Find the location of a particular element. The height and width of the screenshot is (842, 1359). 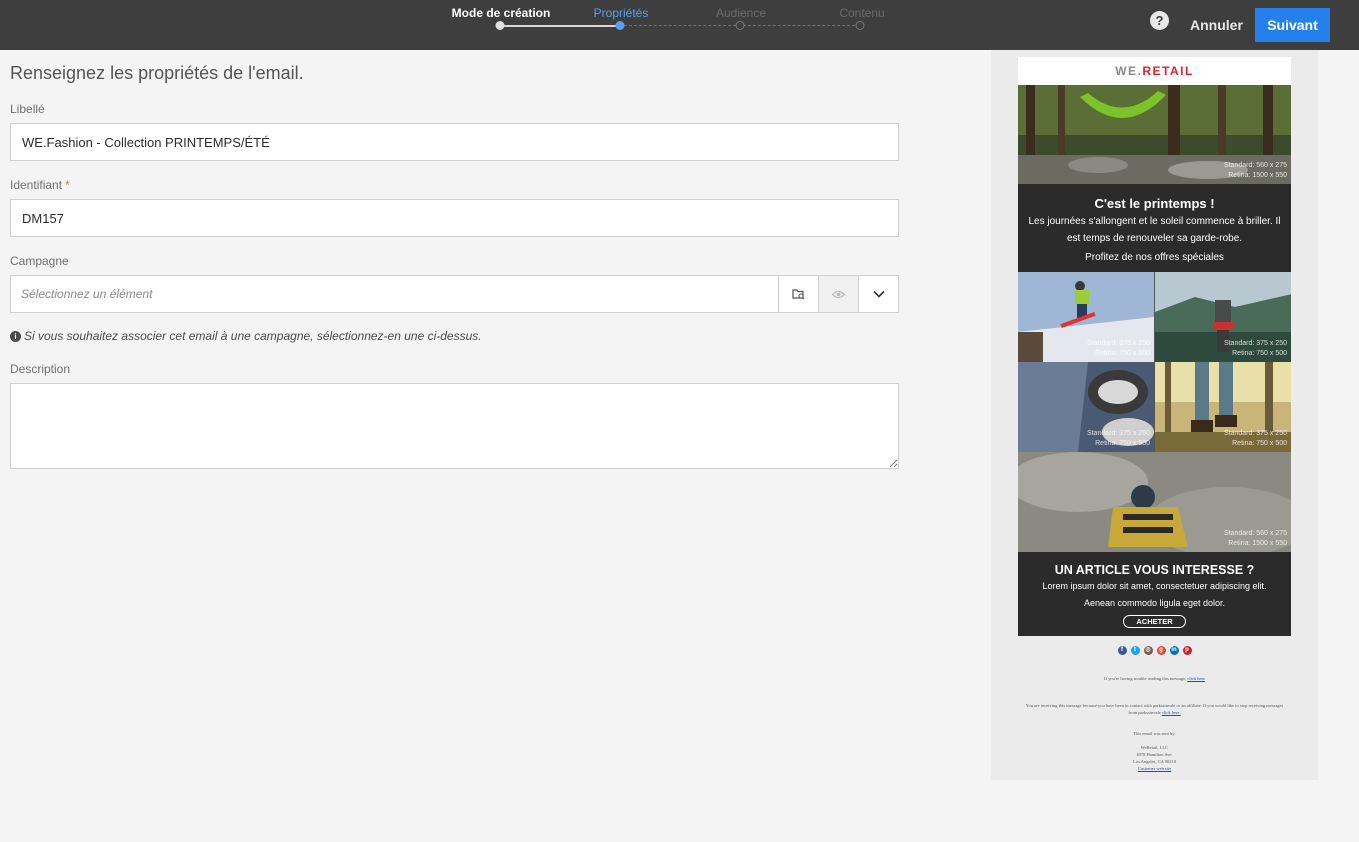

identifier-field-label: Identifiant * is located at coordinates (40, 185).